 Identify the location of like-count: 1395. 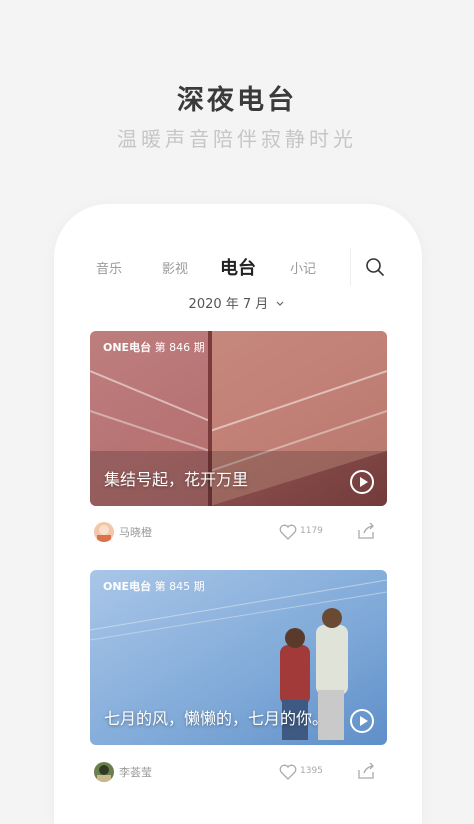
(311, 771).